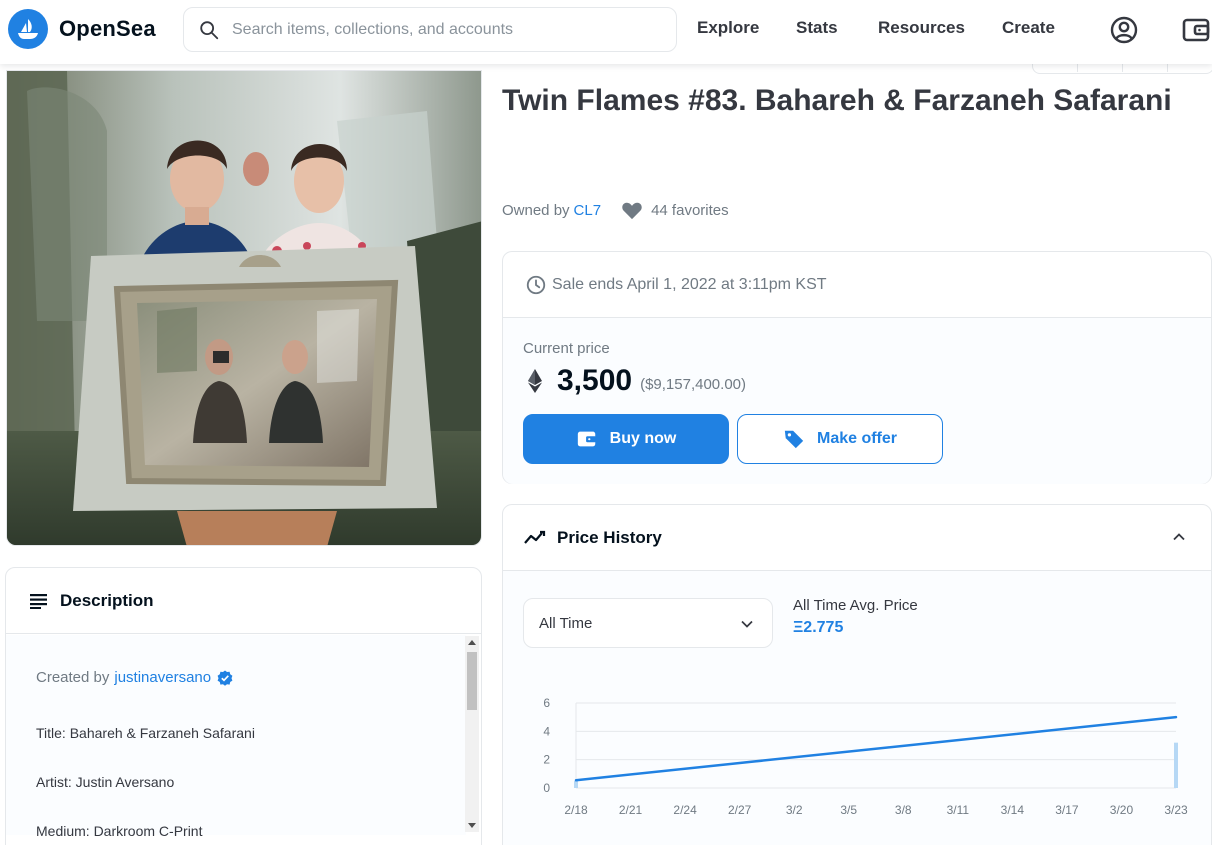  Describe the element at coordinates (1122, 810) in the screenshot. I see `chart-x-tick-label: 3/20` at that location.